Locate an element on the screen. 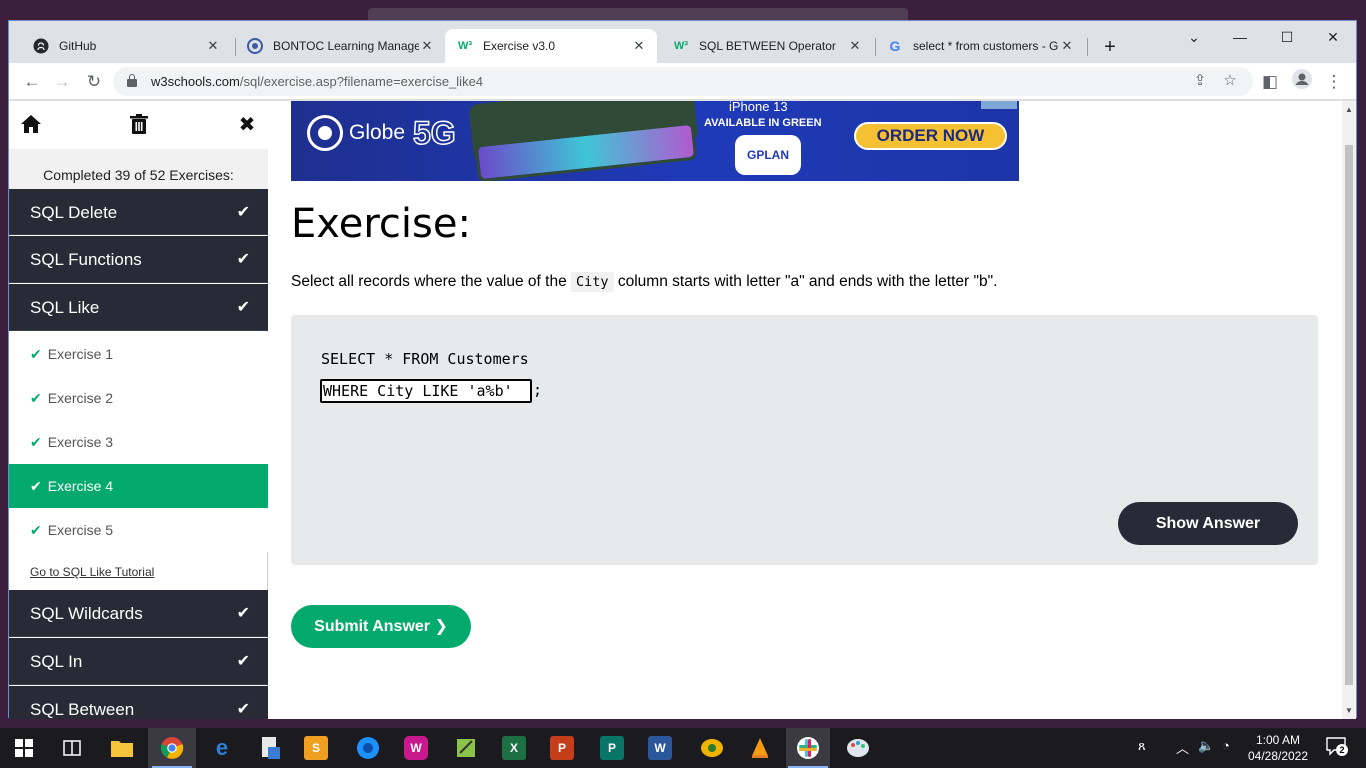  minimize-button: — is located at coordinates (1240, 37).